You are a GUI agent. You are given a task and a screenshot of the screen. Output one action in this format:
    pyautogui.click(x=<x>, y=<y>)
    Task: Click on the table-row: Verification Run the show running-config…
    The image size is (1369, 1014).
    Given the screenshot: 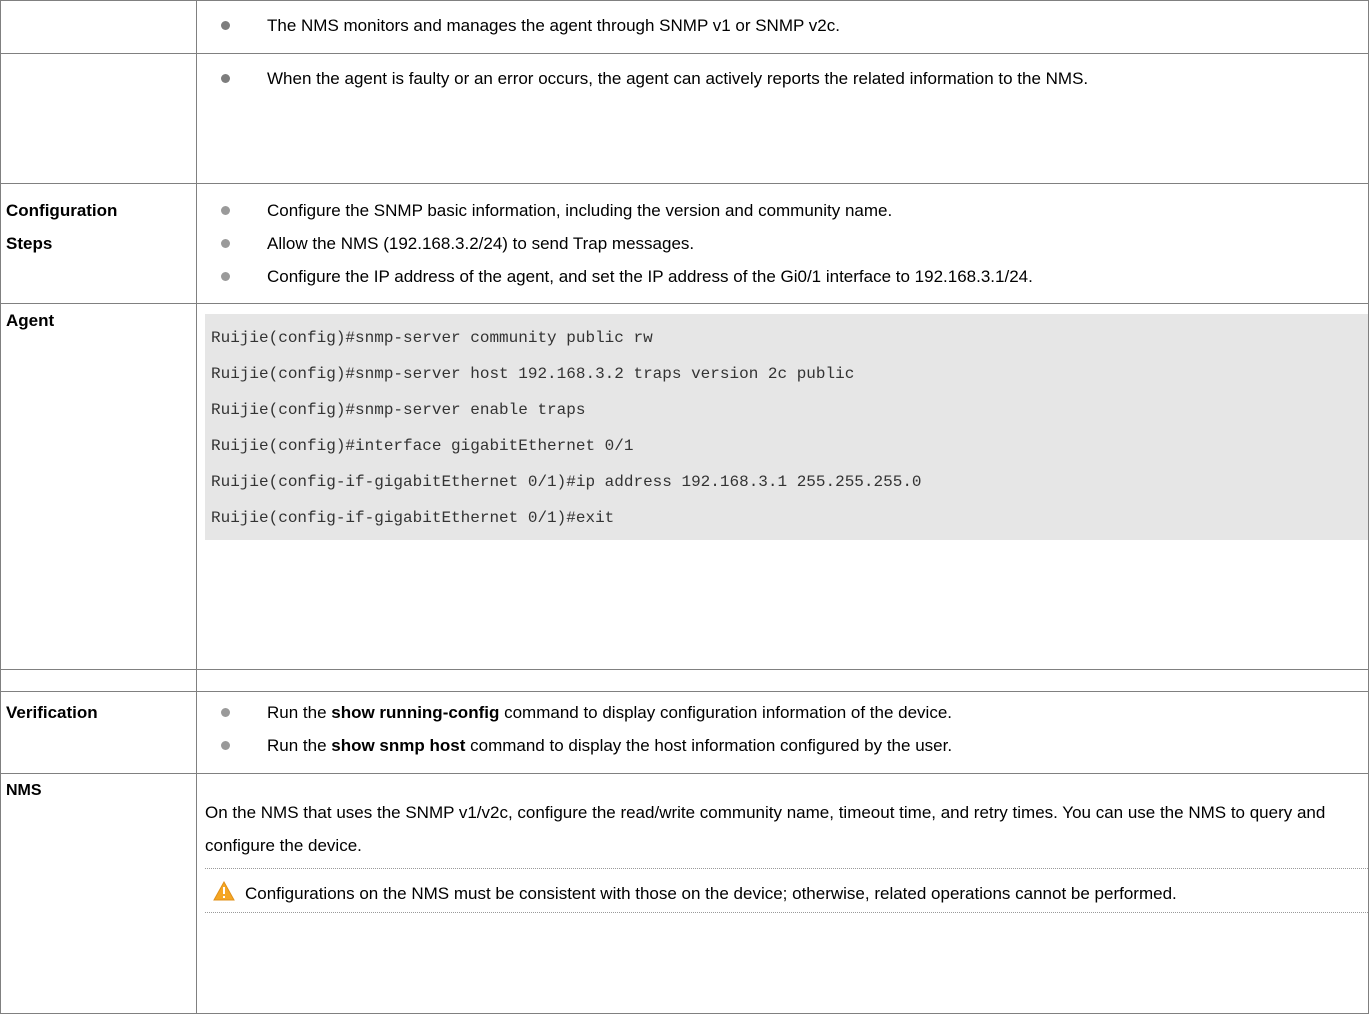 What is the action you would take?
    pyautogui.click(x=684, y=732)
    